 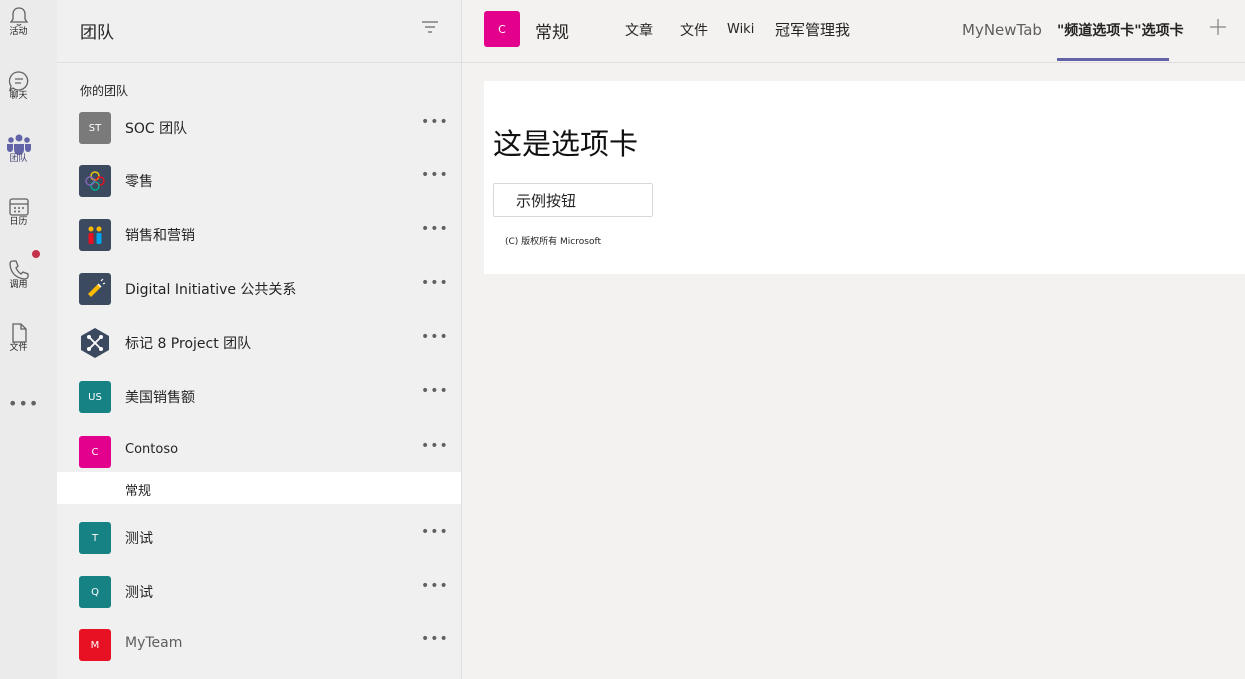 What do you see at coordinates (138, 491) in the screenshot?
I see `channel-name: 常规` at bounding box center [138, 491].